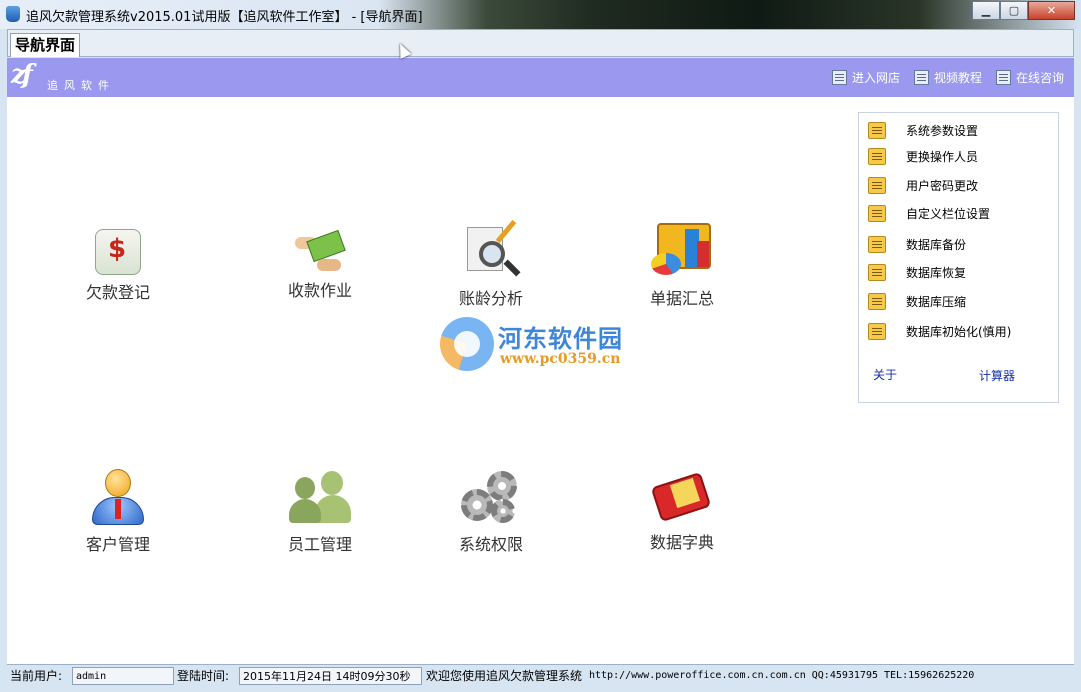  I want to click on nav-label: 单据汇总, so click(681, 298).